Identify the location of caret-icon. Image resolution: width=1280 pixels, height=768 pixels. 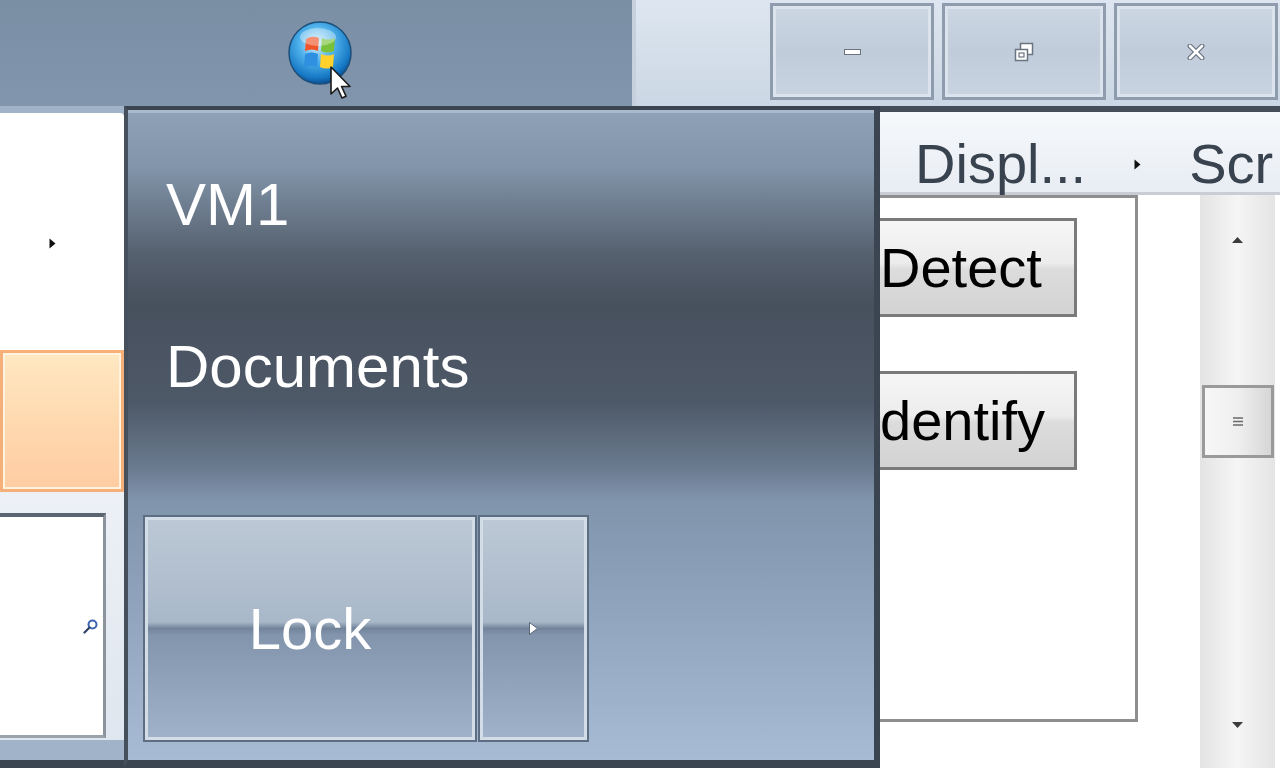
(533, 628).